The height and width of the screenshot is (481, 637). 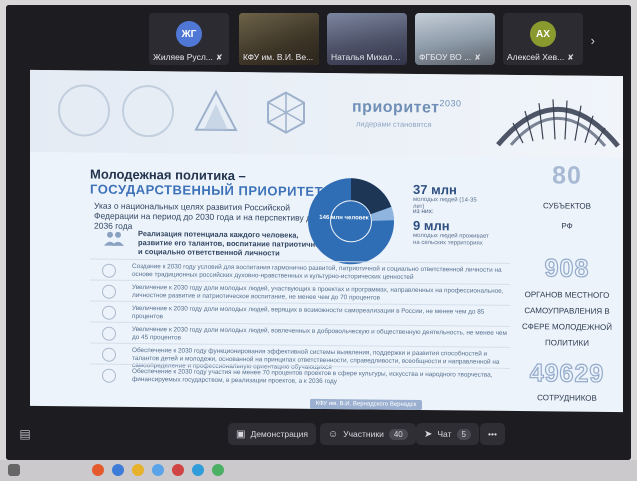 I want to click on participants-button: ☺ Участники 40, so click(x=368, y=434).